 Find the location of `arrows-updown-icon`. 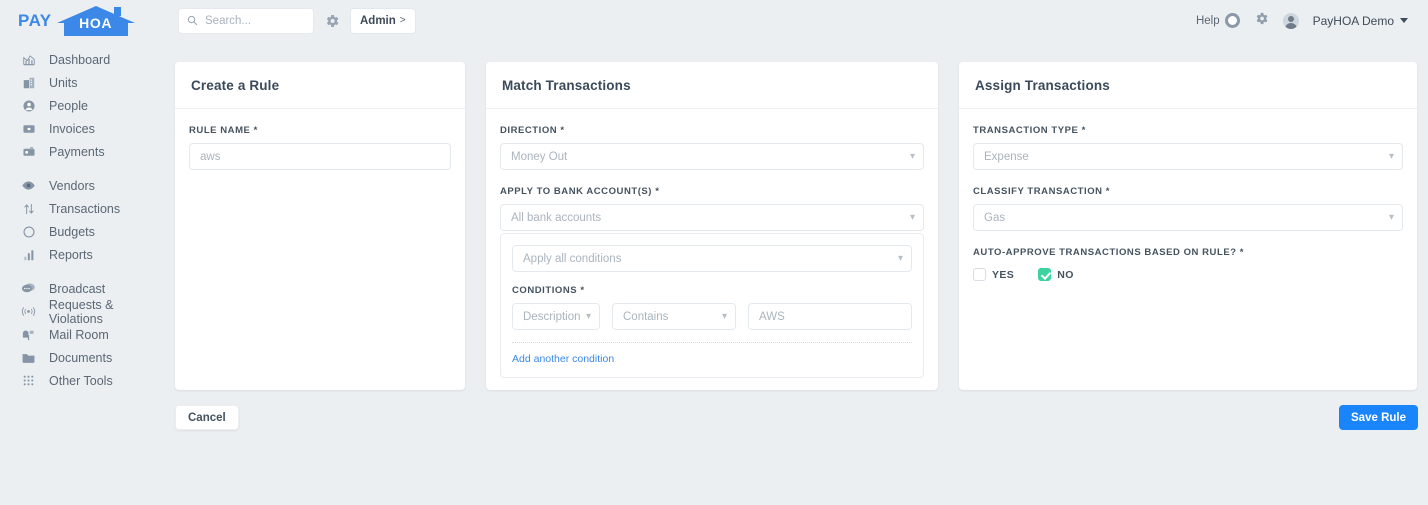

arrows-updown-icon is located at coordinates (28, 209).